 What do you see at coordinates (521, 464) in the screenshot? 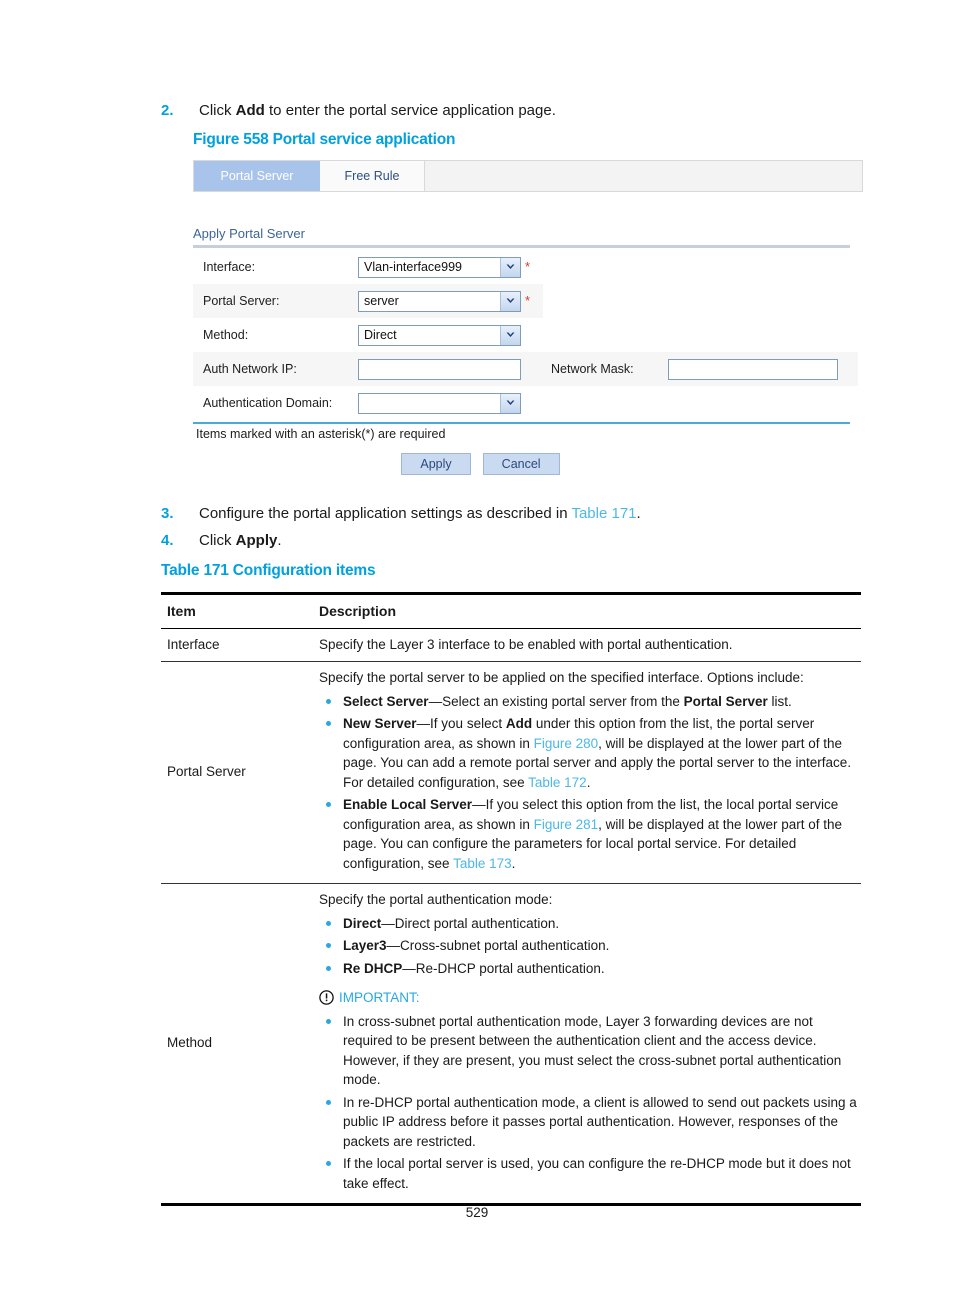
I see `cancel-button: Cancel` at bounding box center [521, 464].